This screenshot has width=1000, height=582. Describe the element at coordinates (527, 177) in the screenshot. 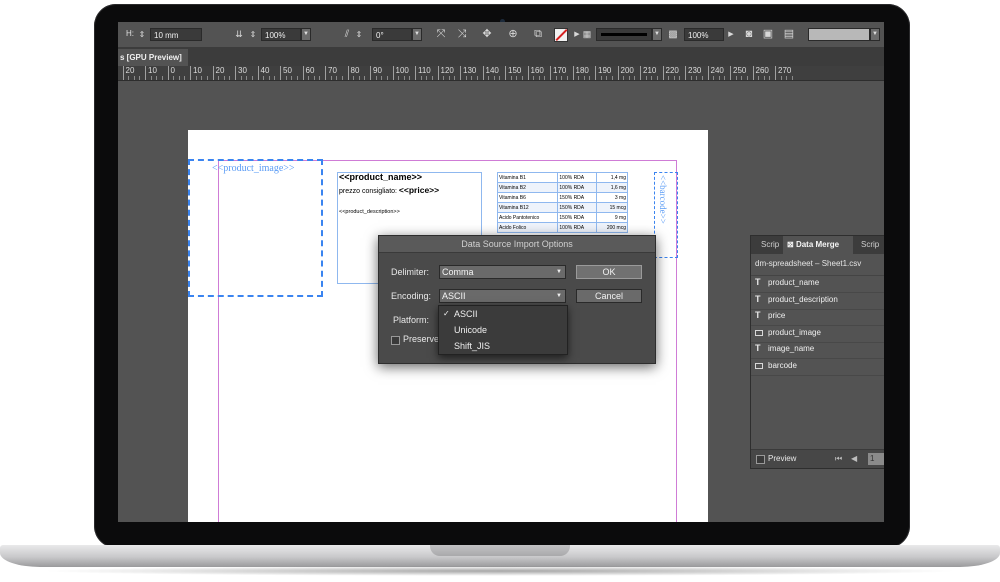

I see `table-cell: Vitamina B1` at that location.